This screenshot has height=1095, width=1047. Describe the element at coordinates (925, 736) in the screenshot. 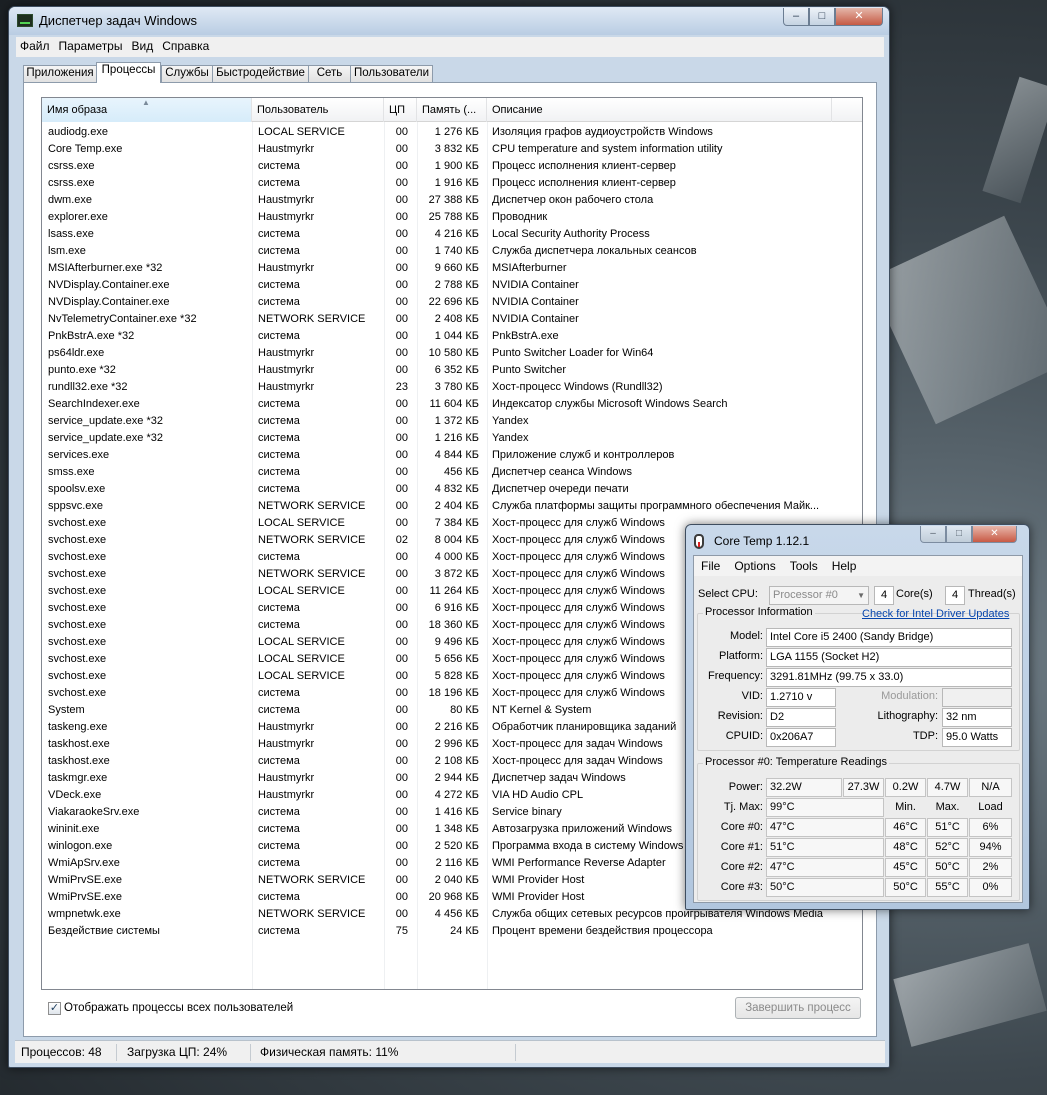

I see `tdp-label: TDP:` at that location.